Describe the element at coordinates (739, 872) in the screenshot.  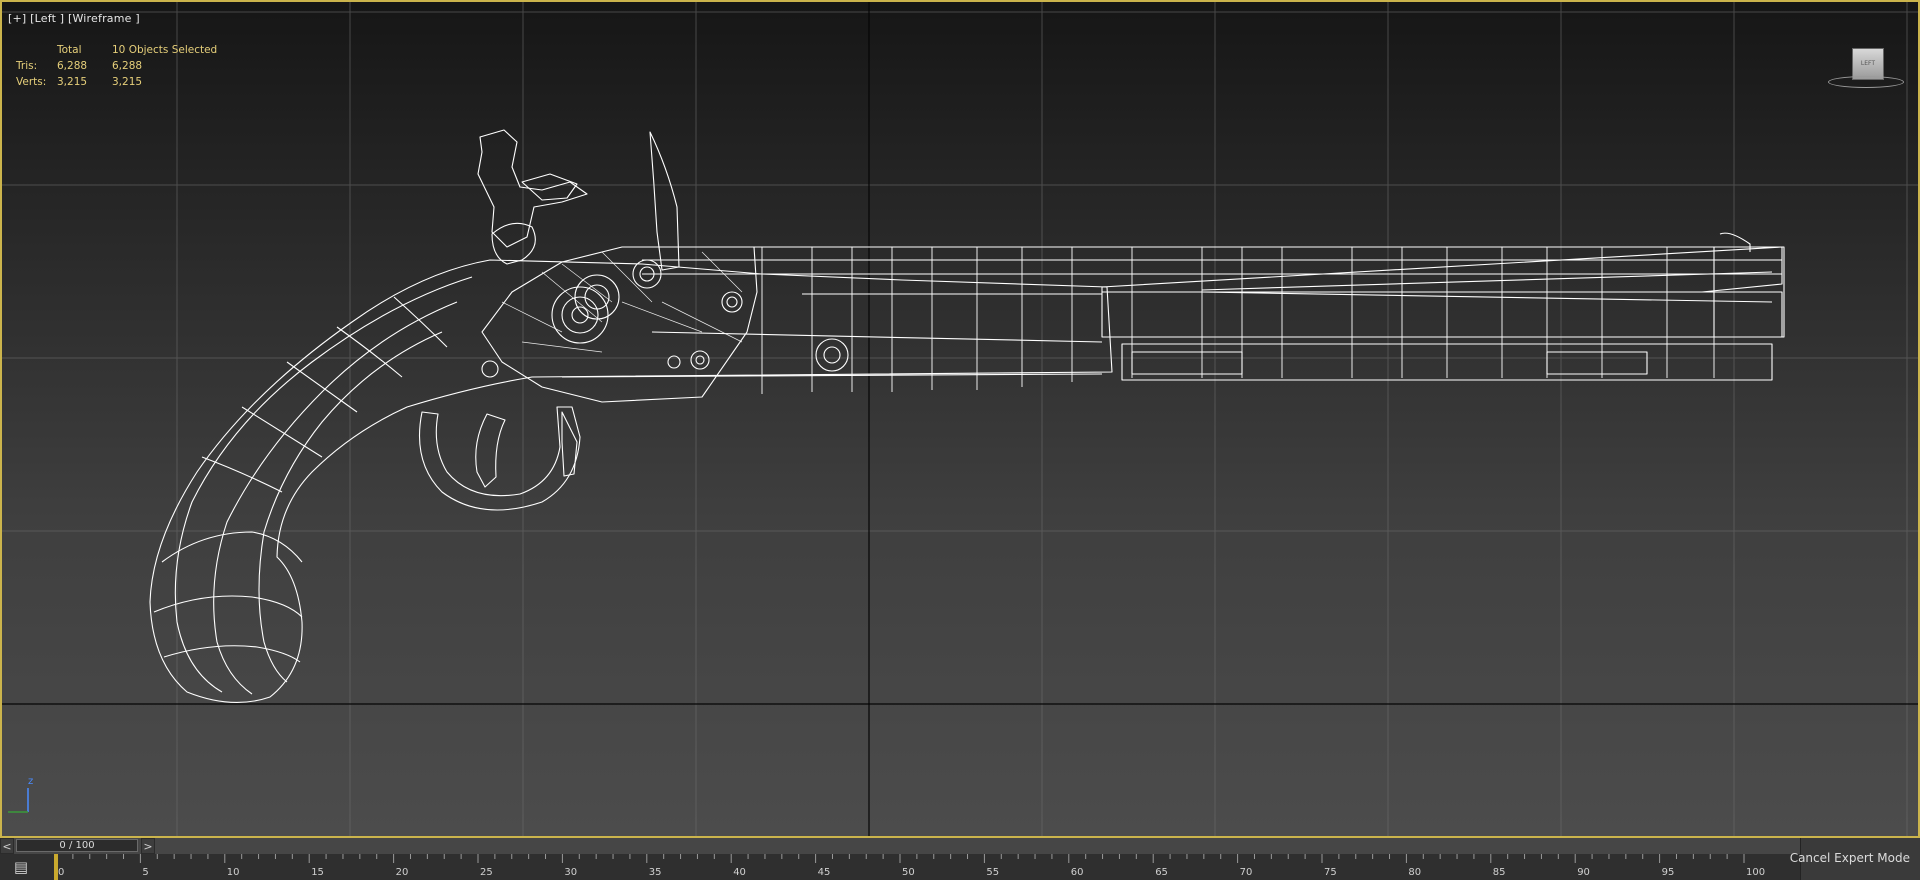
I see `ruler-label: 40` at that location.